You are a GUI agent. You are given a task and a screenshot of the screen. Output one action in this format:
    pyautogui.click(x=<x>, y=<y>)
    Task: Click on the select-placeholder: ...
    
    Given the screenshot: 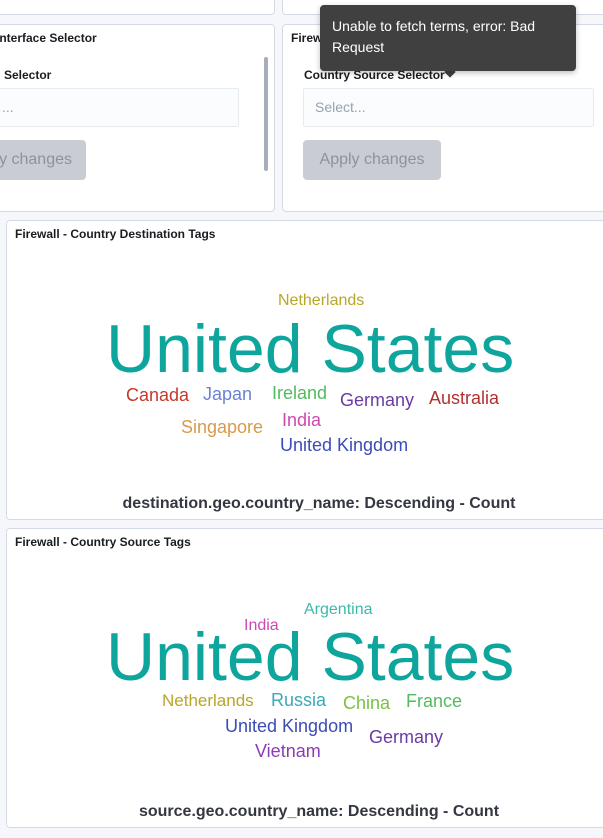 What is the action you would take?
    pyautogui.click(x=8, y=107)
    